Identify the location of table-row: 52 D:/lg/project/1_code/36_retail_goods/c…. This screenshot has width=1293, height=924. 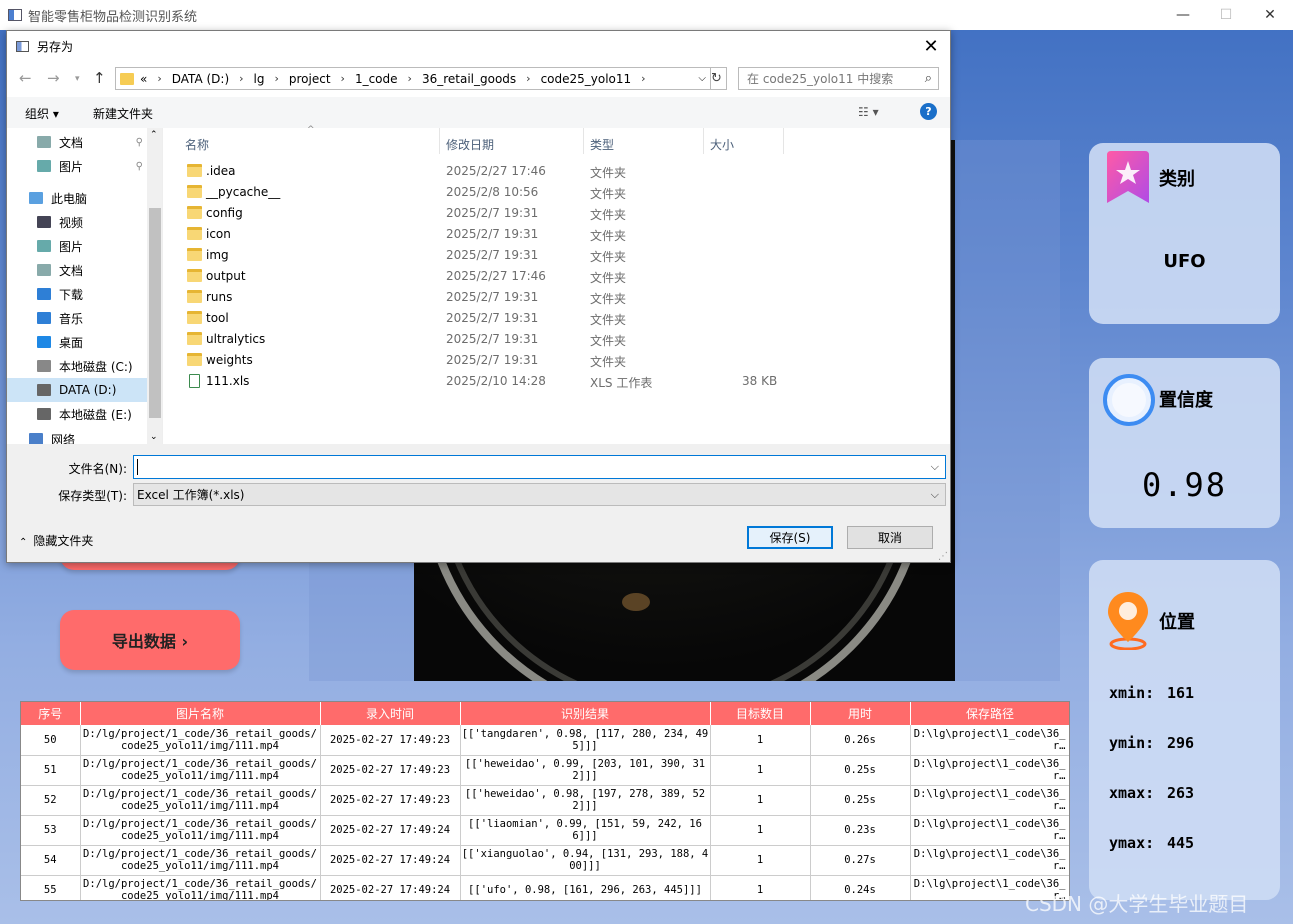
(545, 800).